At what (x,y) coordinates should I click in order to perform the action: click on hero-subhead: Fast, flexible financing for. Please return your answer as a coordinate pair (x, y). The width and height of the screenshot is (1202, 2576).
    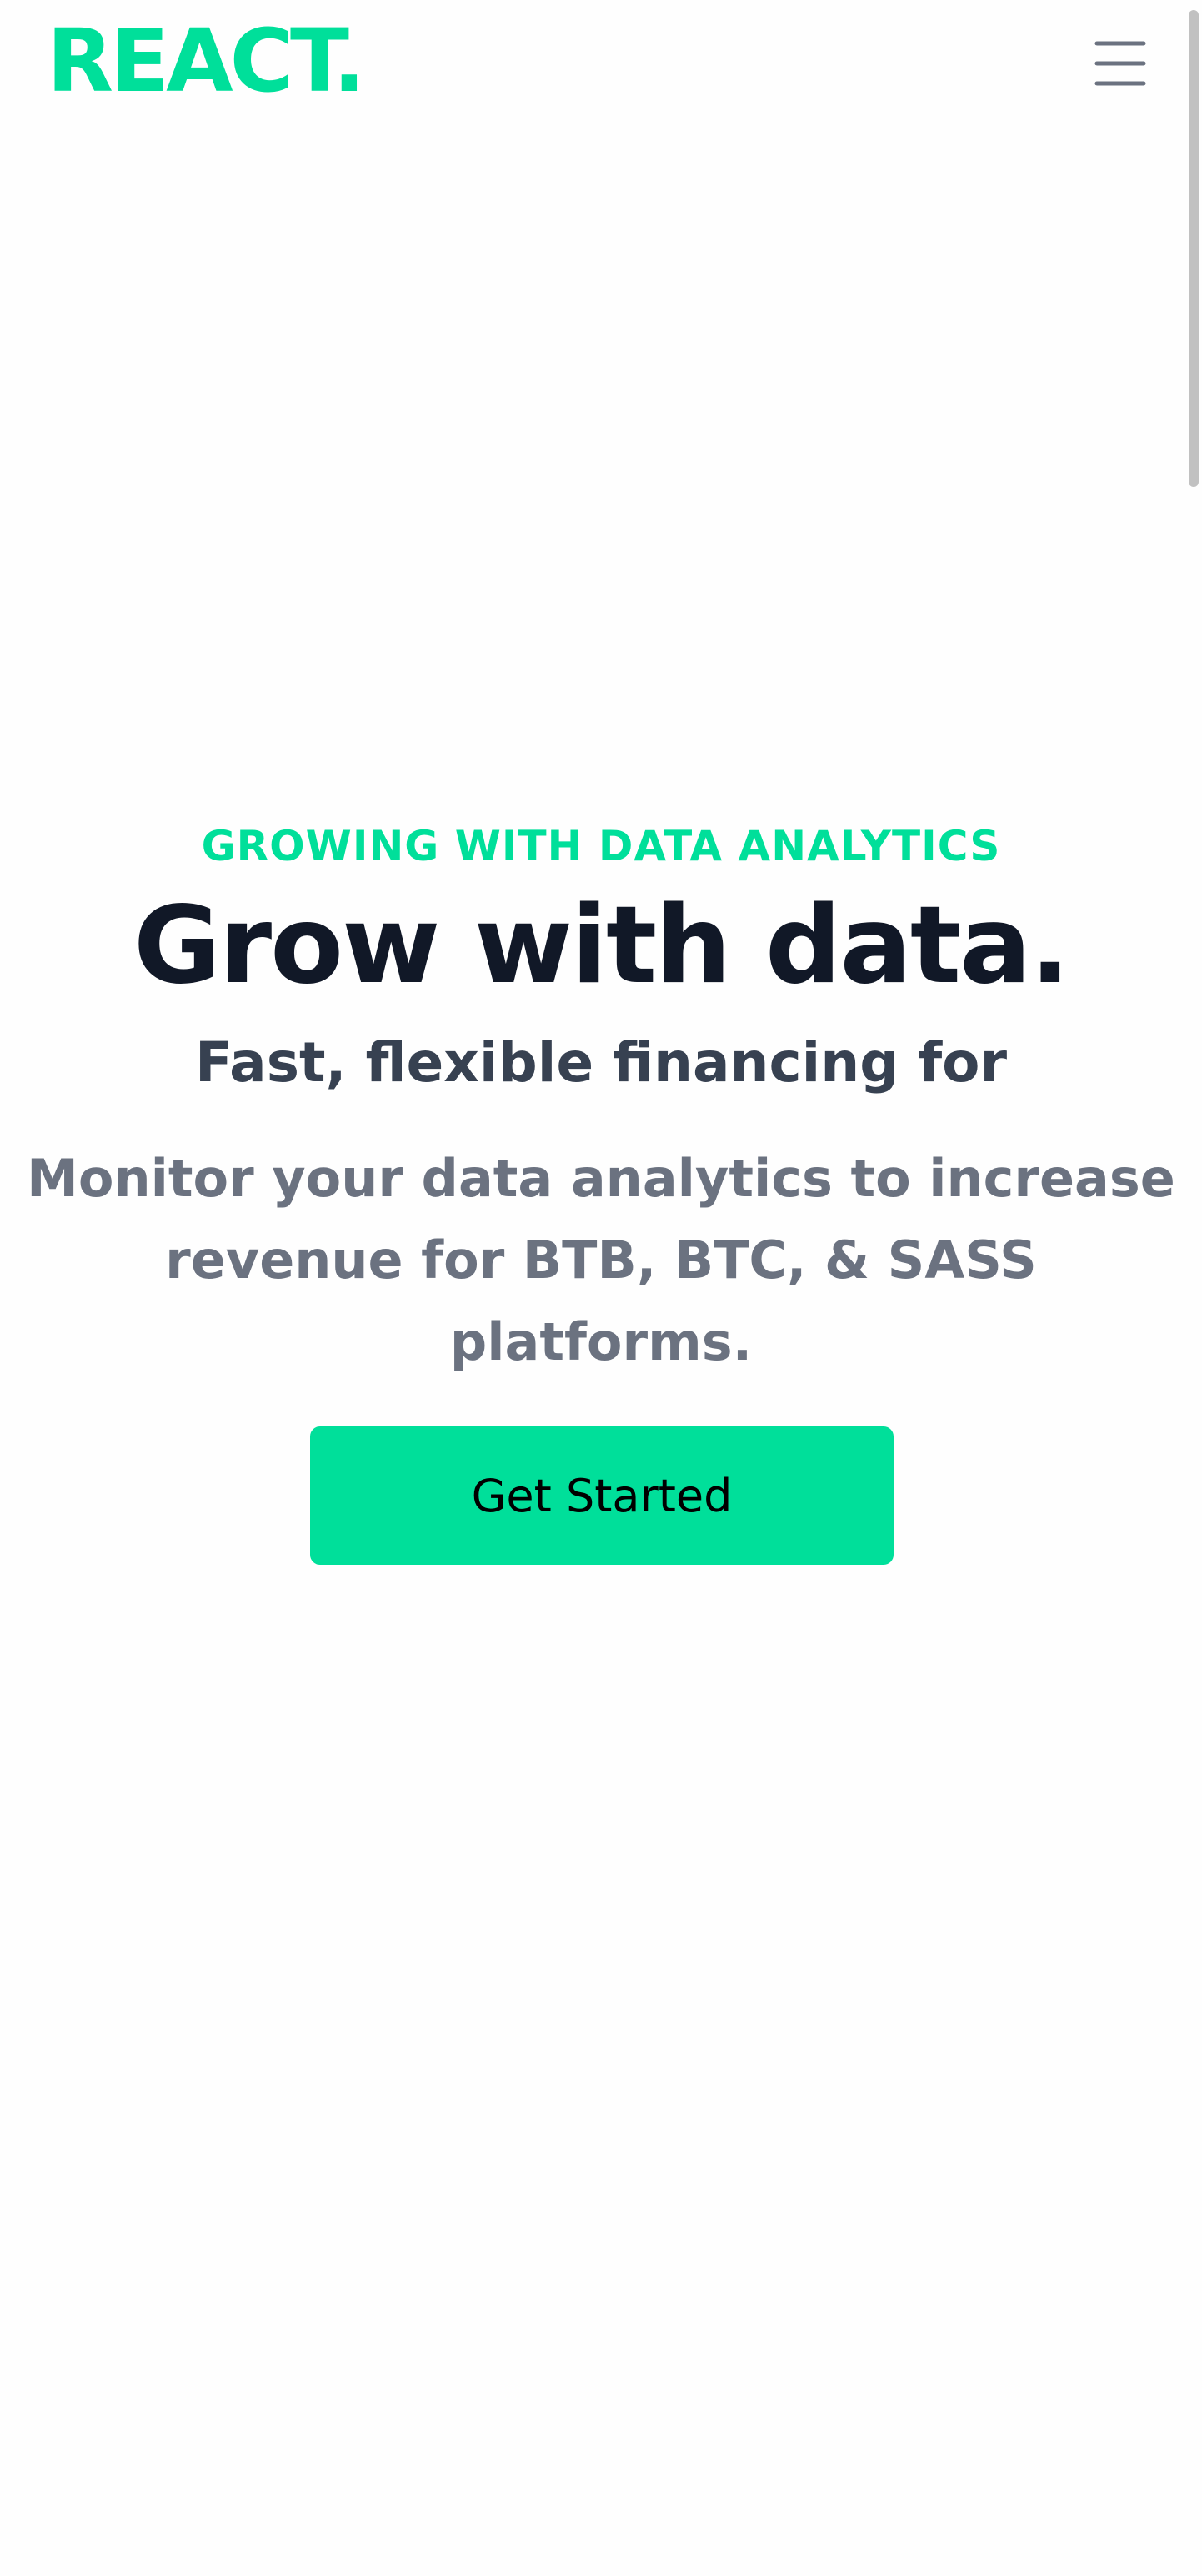
    Looking at the image, I should click on (601, 1062).